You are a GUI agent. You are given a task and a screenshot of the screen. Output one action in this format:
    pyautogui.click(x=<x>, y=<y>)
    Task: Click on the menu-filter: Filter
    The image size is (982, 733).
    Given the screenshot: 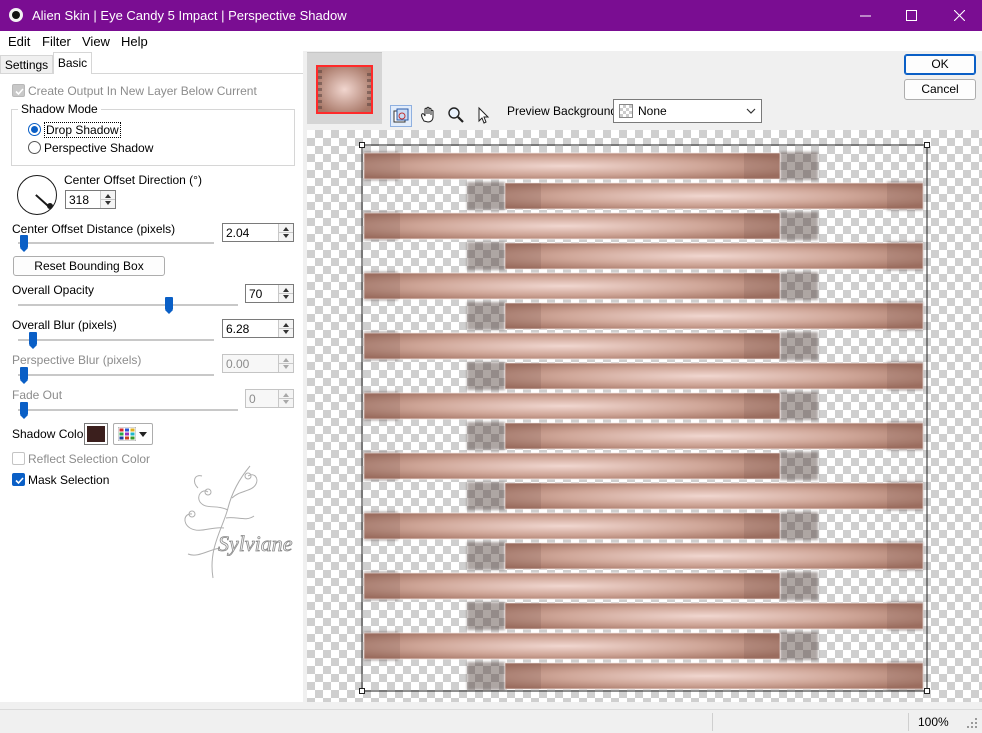 What is the action you would take?
    pyautogui.click(x=56, y=41)
    